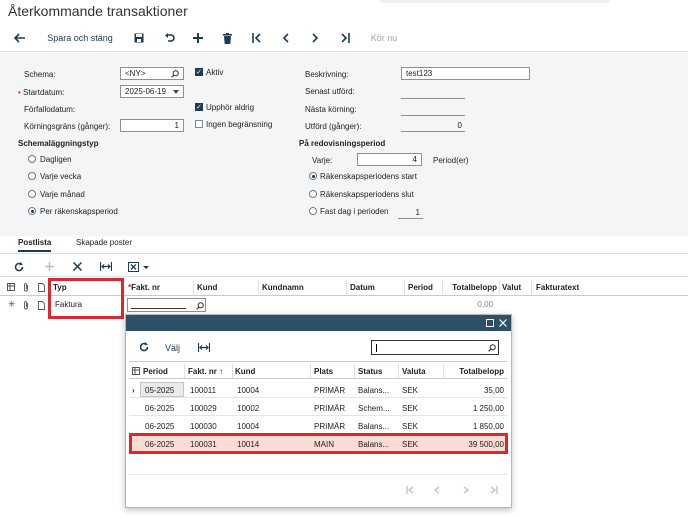 Image resolution: width=688 pixels, height=516 pixels. Describe the element at coordinates (475, 371) in the screenshot. I see `pcol-totalbelopp: Totalbelopp` at that location.